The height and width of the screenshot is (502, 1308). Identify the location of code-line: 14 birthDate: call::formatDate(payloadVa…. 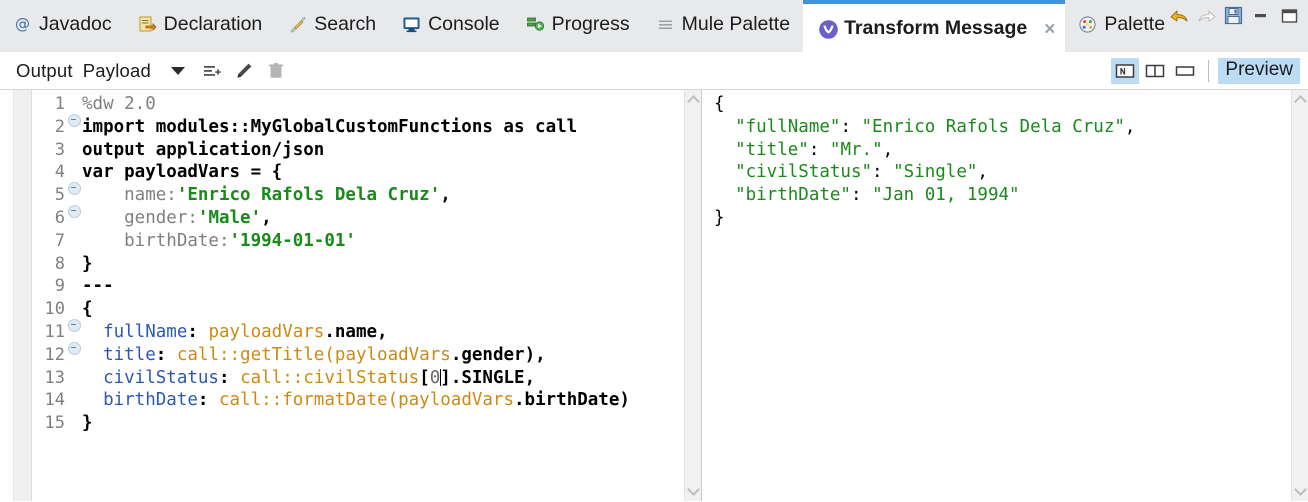
(358, 401).